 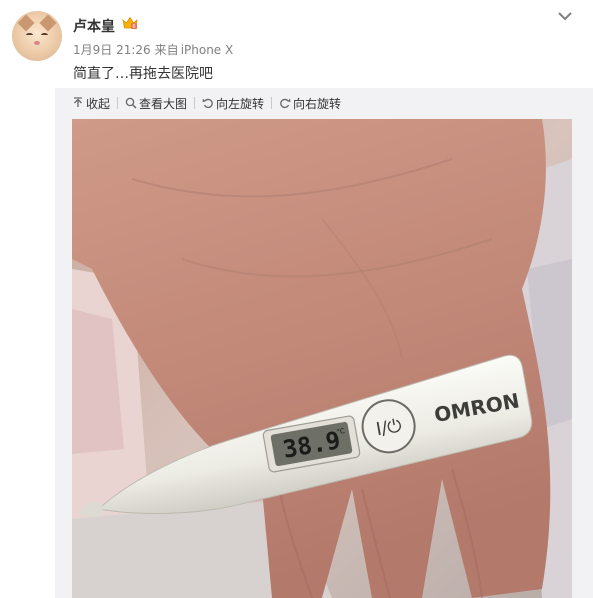 What do you see at coordinates (341, 431) in the screenshot?
I see `thermometer-unit-text: °C` at bounding box center [341, 431].